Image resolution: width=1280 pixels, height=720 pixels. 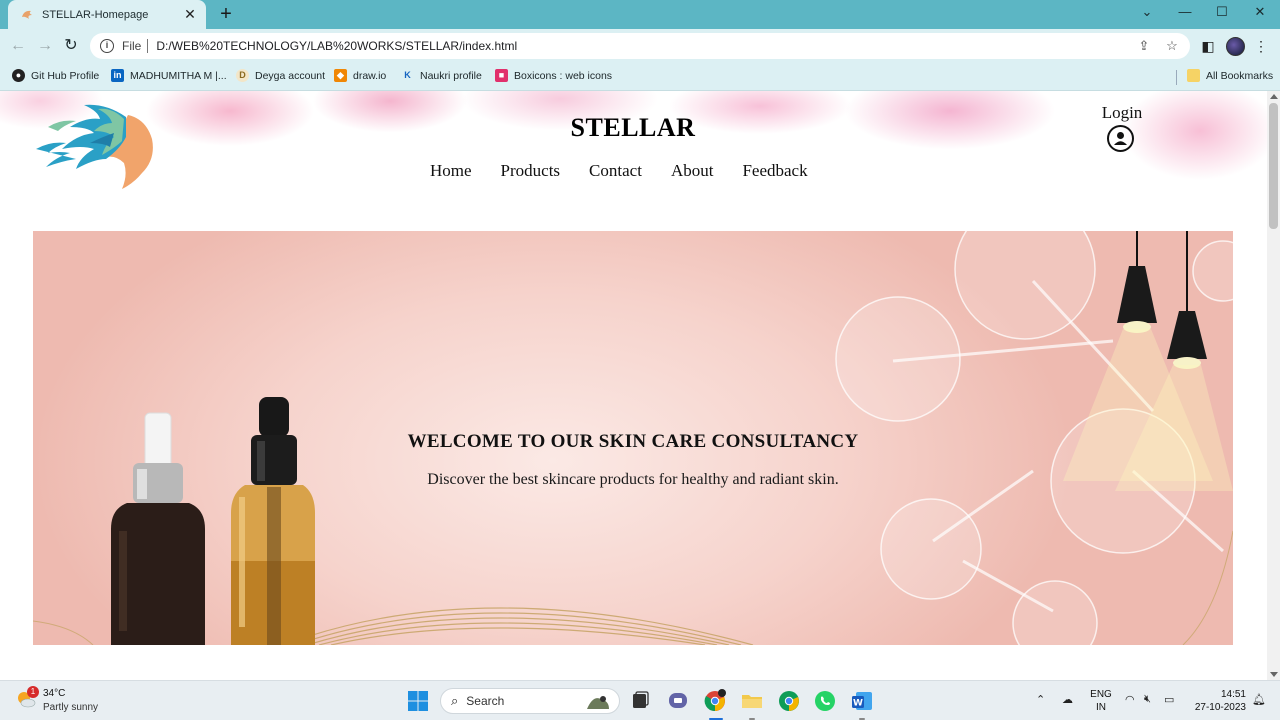 I want to click on volume-muted-icon: 🔇︎, so click(x=1147, y=699).